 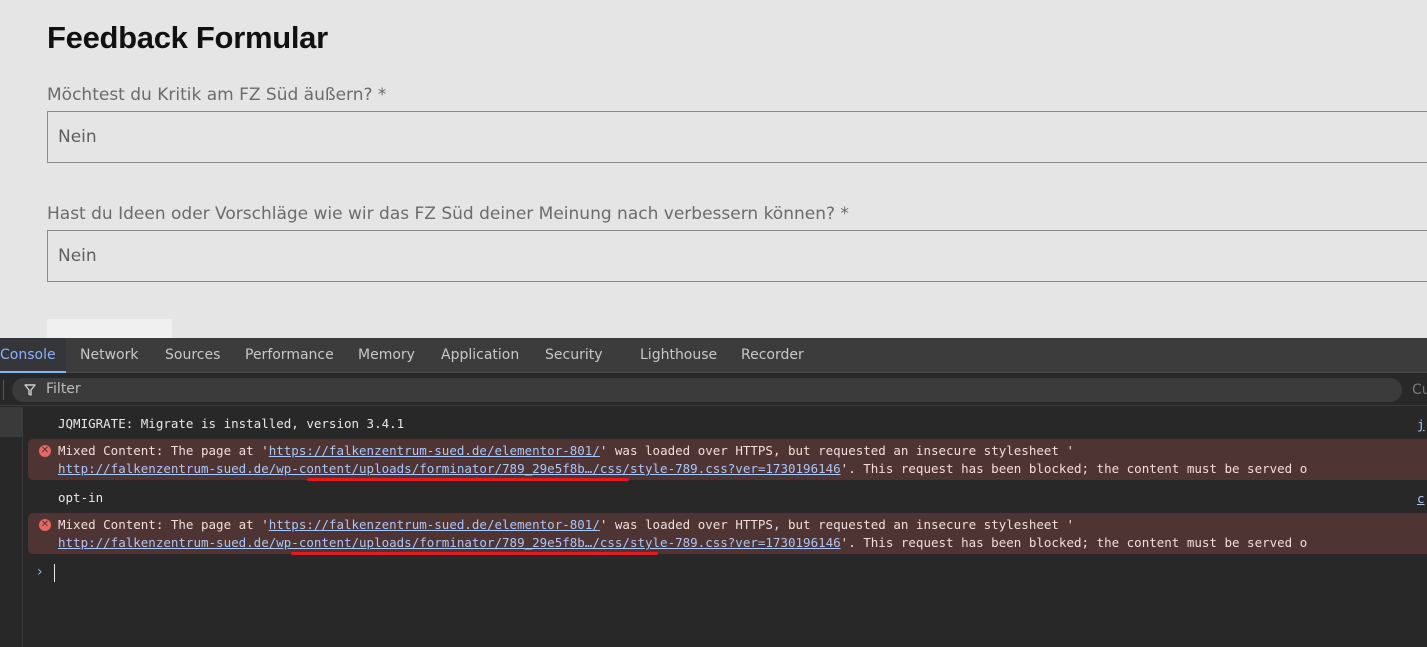 I want to click on filter-placeholder: Filter, so click(x=63, y=389).